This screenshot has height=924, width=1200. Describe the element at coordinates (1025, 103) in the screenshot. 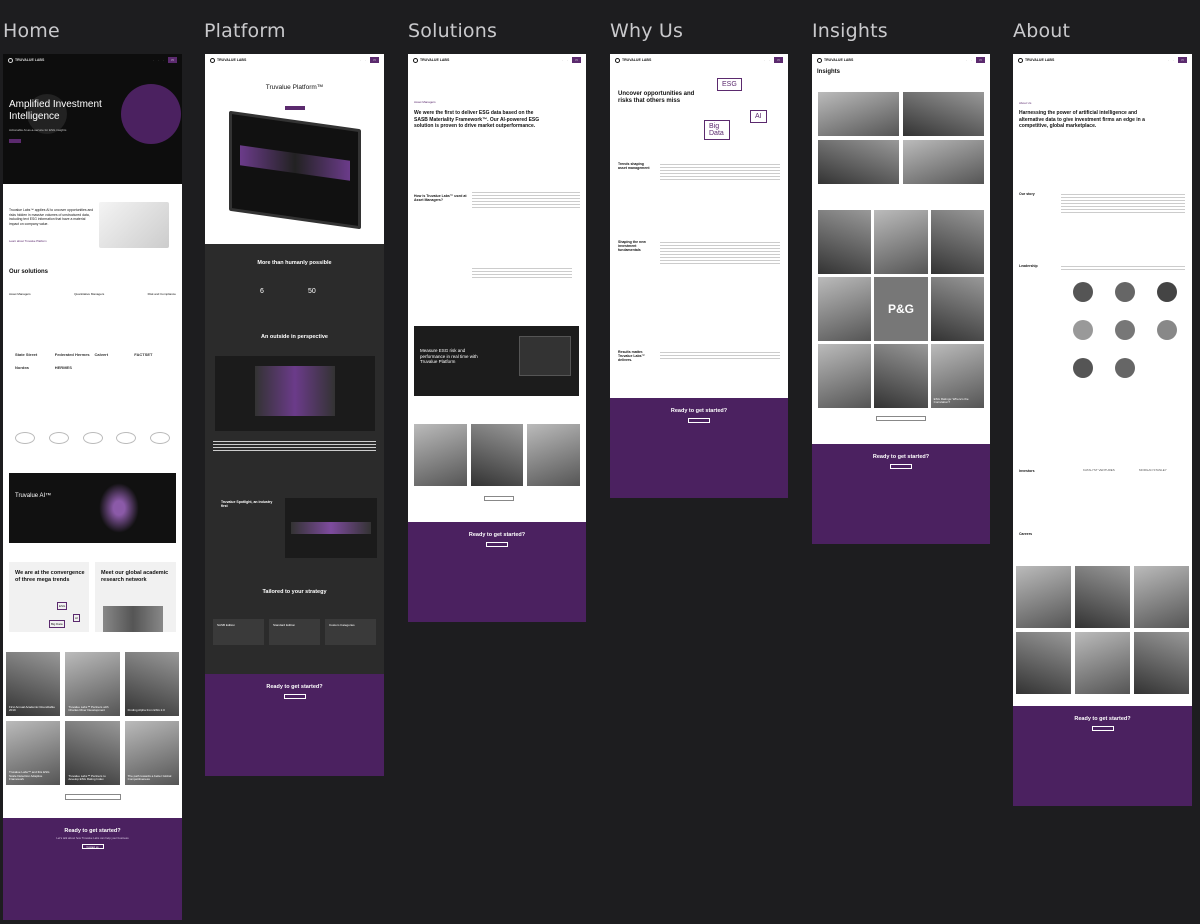

I see `about-tag: About Us` at that location.